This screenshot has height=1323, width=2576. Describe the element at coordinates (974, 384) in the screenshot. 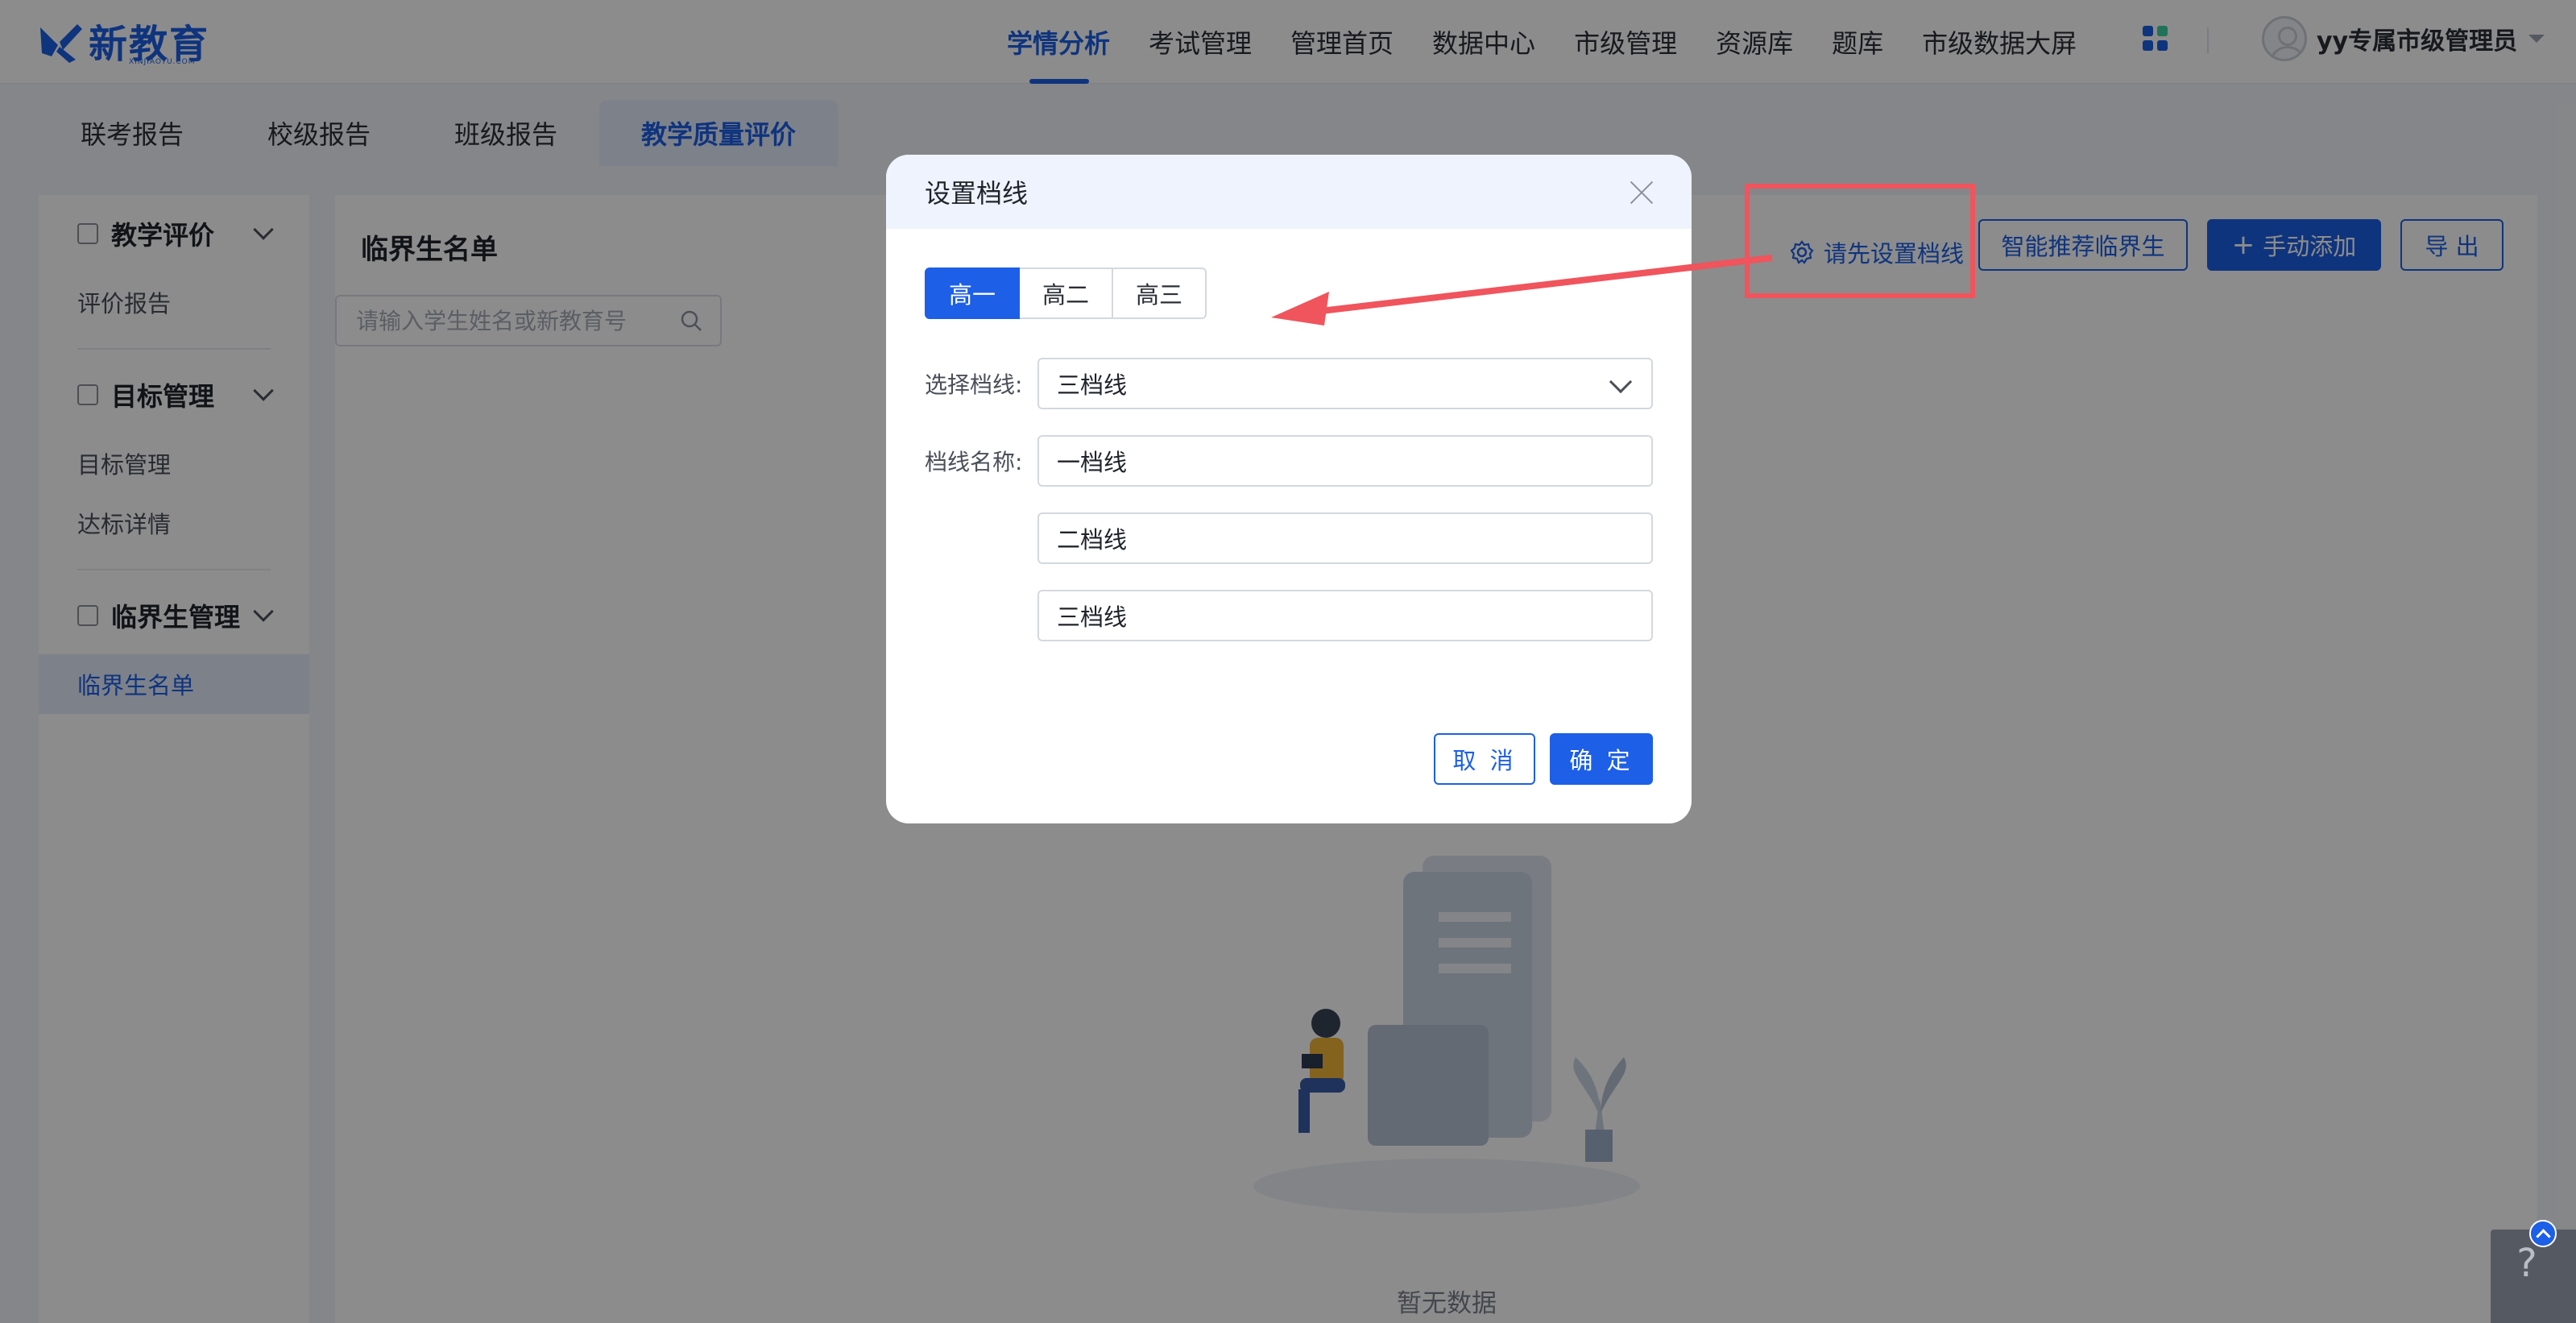

I see `select-line-label: 选择档线:` at that location.